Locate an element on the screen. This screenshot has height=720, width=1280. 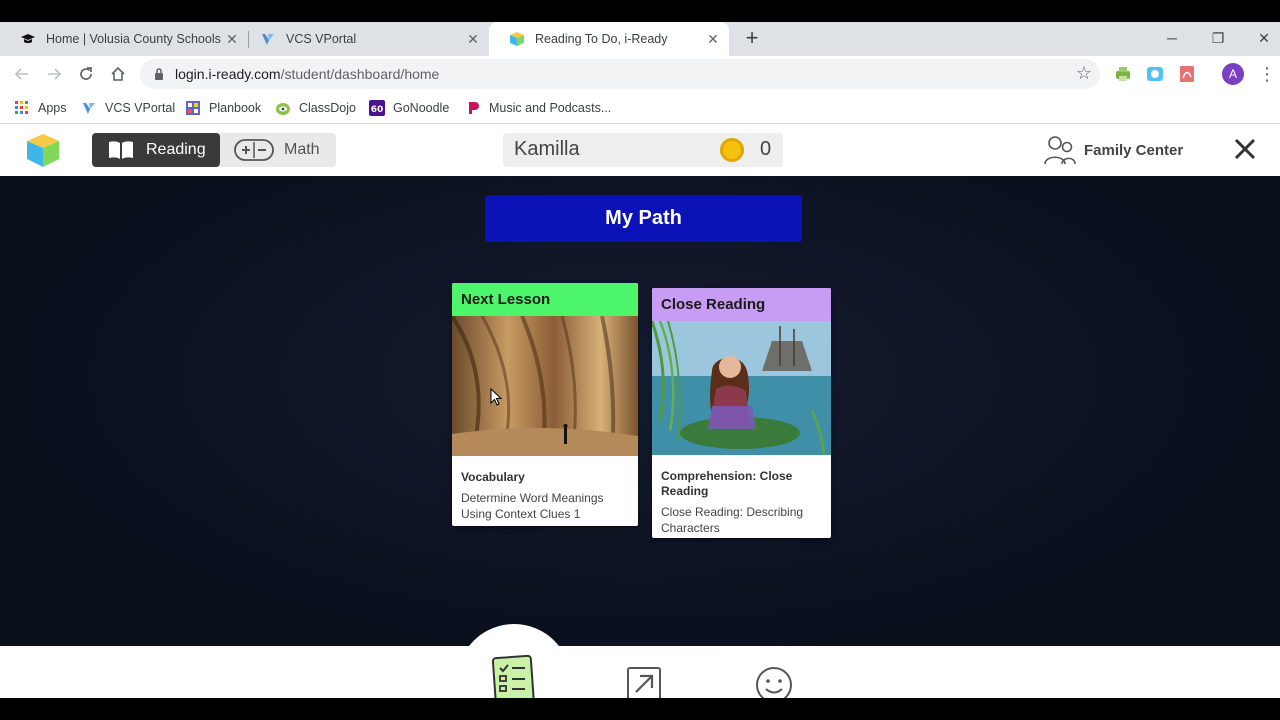
close-reading-card: Close Reading Comprehension is located at coordinates (741, 413).